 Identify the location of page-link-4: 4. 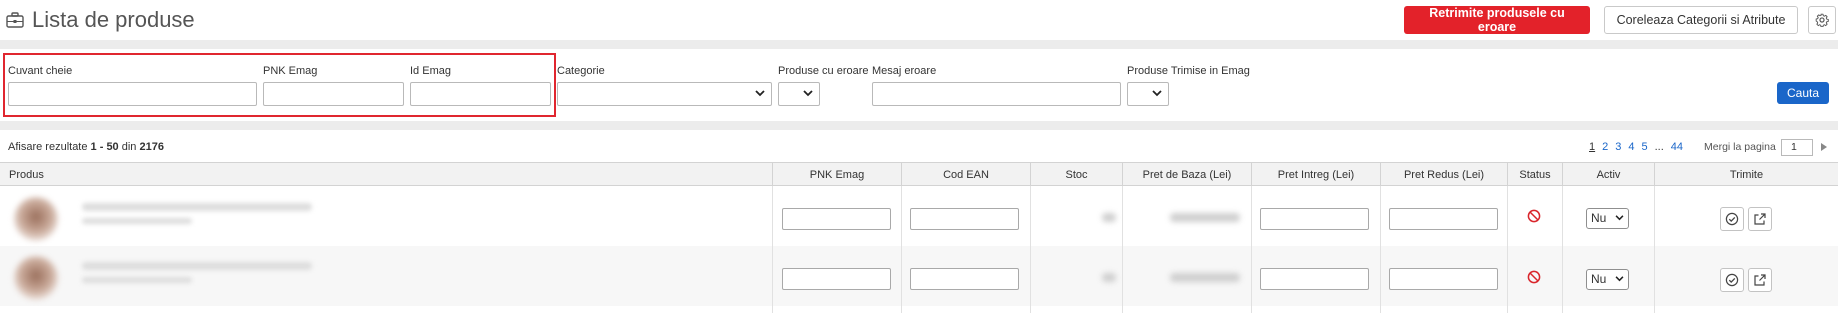
(1631, 147).